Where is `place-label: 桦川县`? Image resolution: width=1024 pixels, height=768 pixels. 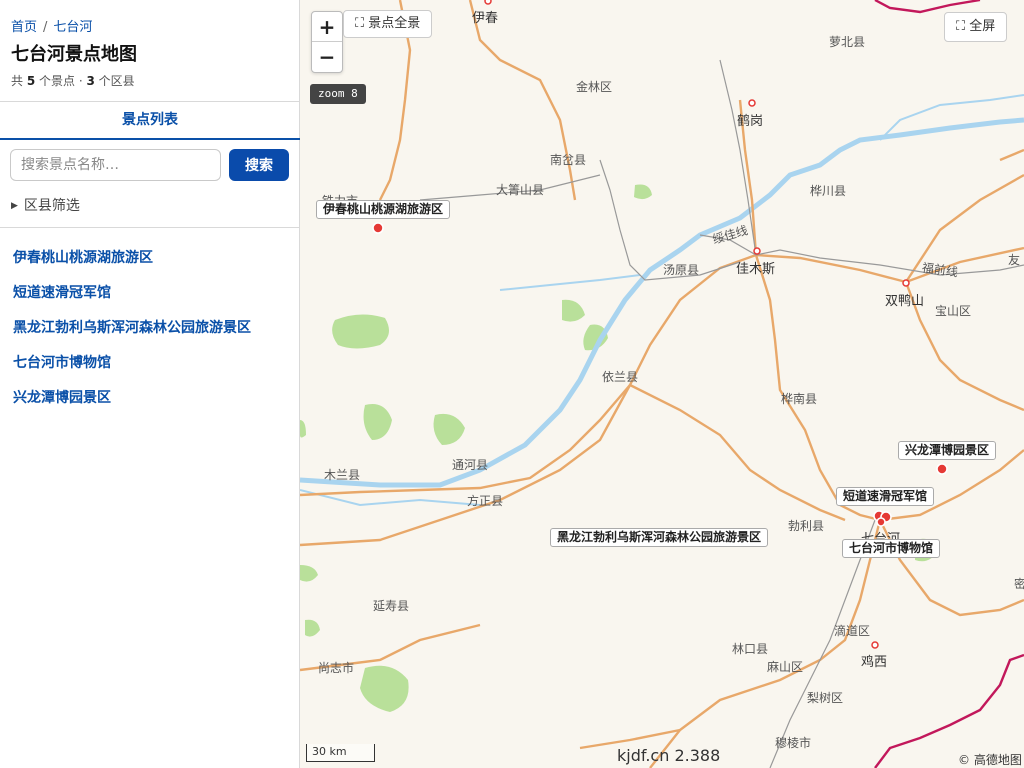 place-label: 桦川县 is located at coordinates (828, 191).